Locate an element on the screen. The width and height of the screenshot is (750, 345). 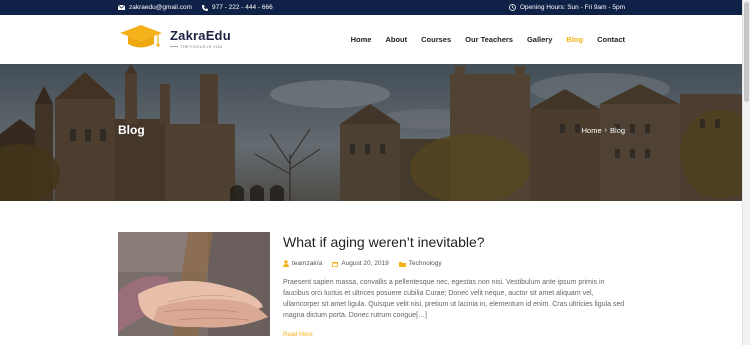
post-thumbnail is located at coordinates (194, 284).